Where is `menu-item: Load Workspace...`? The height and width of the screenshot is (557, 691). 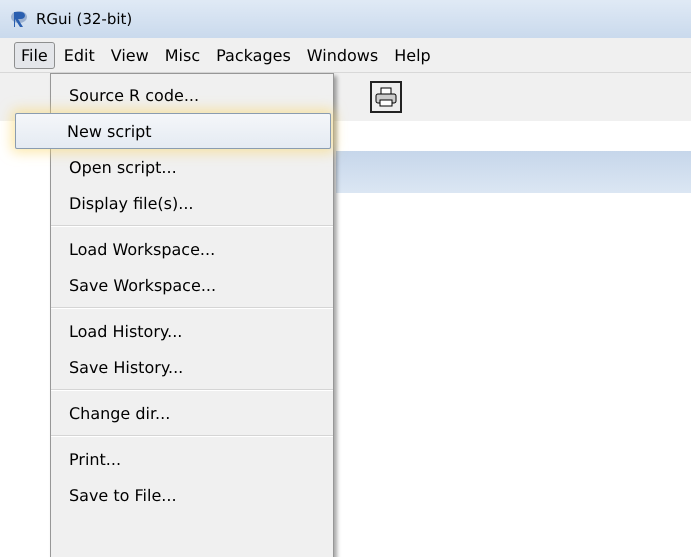 menu-item: Load Workspace... is located at coordinates (192, 249).